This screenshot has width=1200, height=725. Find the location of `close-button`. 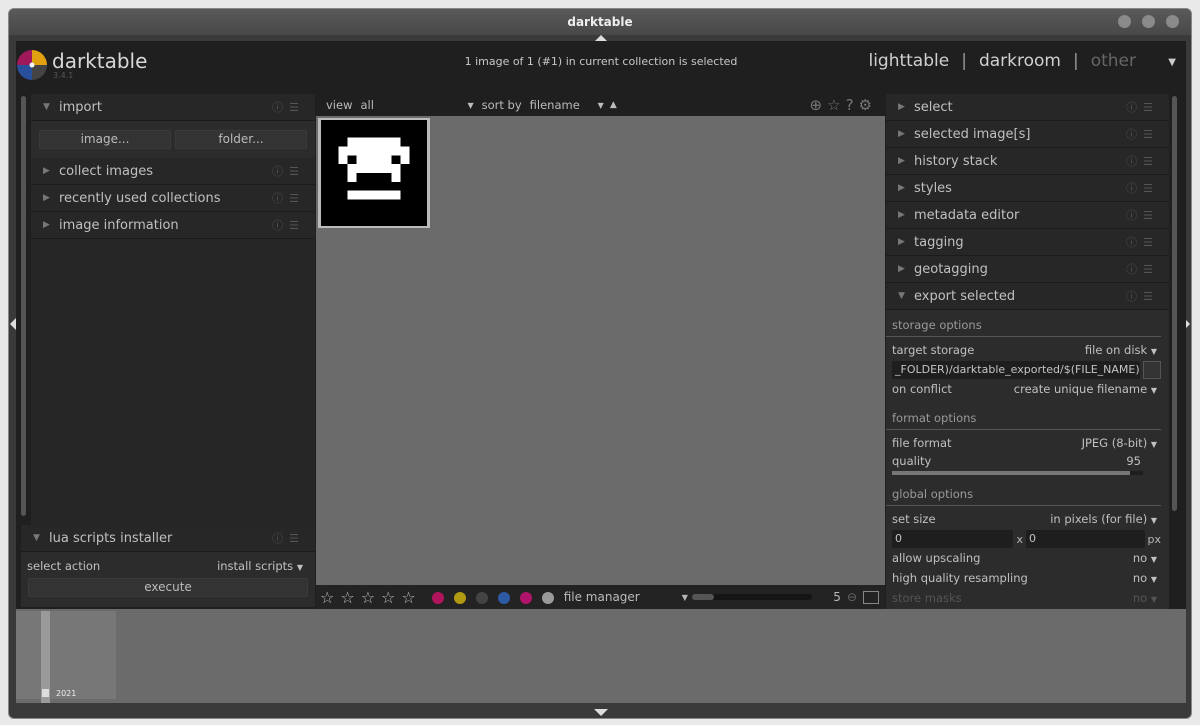

close-button is located at coordinates (1172, 21).